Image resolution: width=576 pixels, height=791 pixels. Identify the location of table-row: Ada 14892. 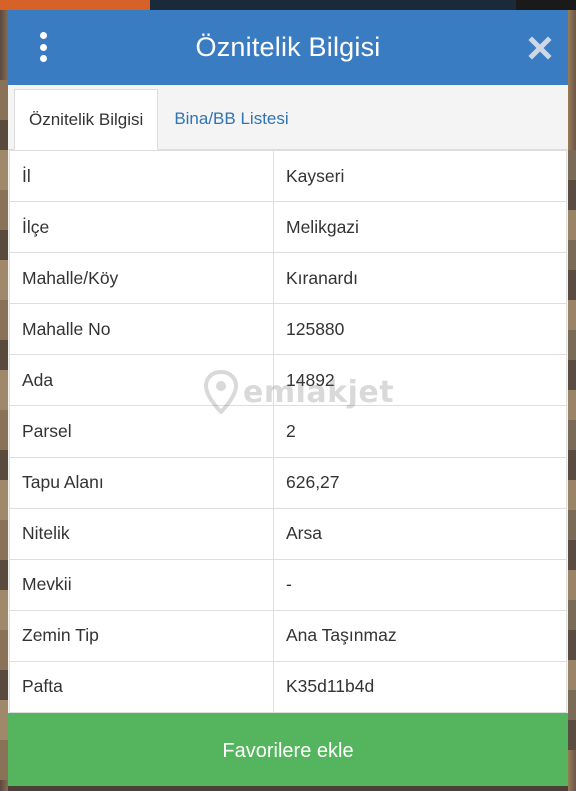
(288, 380).